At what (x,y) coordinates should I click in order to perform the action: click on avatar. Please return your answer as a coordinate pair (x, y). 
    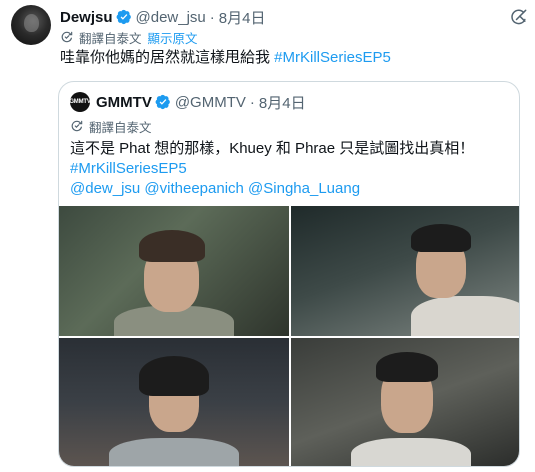
    Looking at the image, I should click on (31, 25).